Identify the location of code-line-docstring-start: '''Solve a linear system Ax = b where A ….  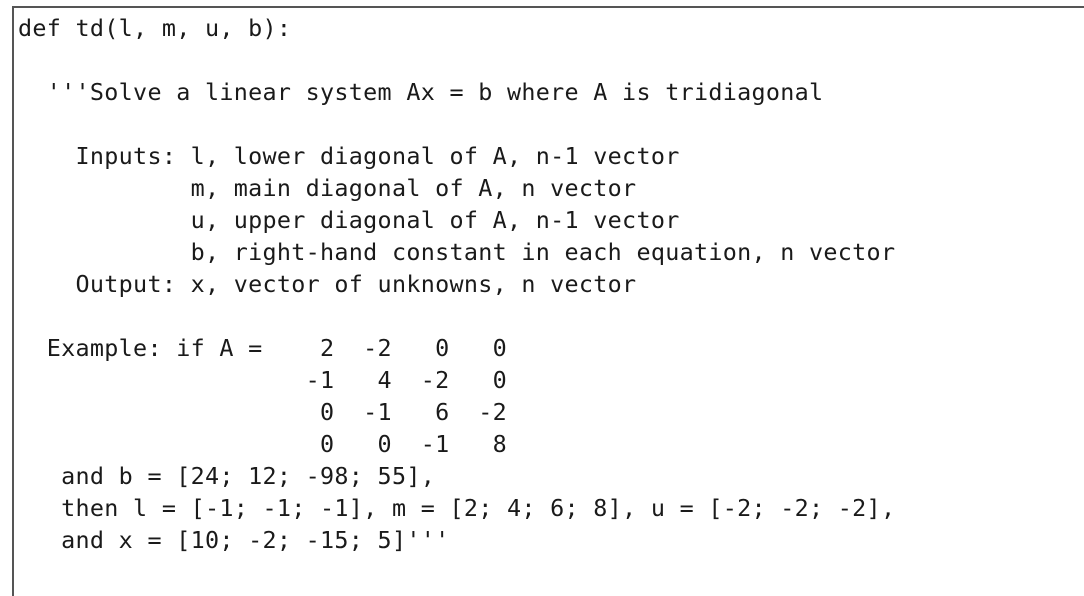
(421, 92).